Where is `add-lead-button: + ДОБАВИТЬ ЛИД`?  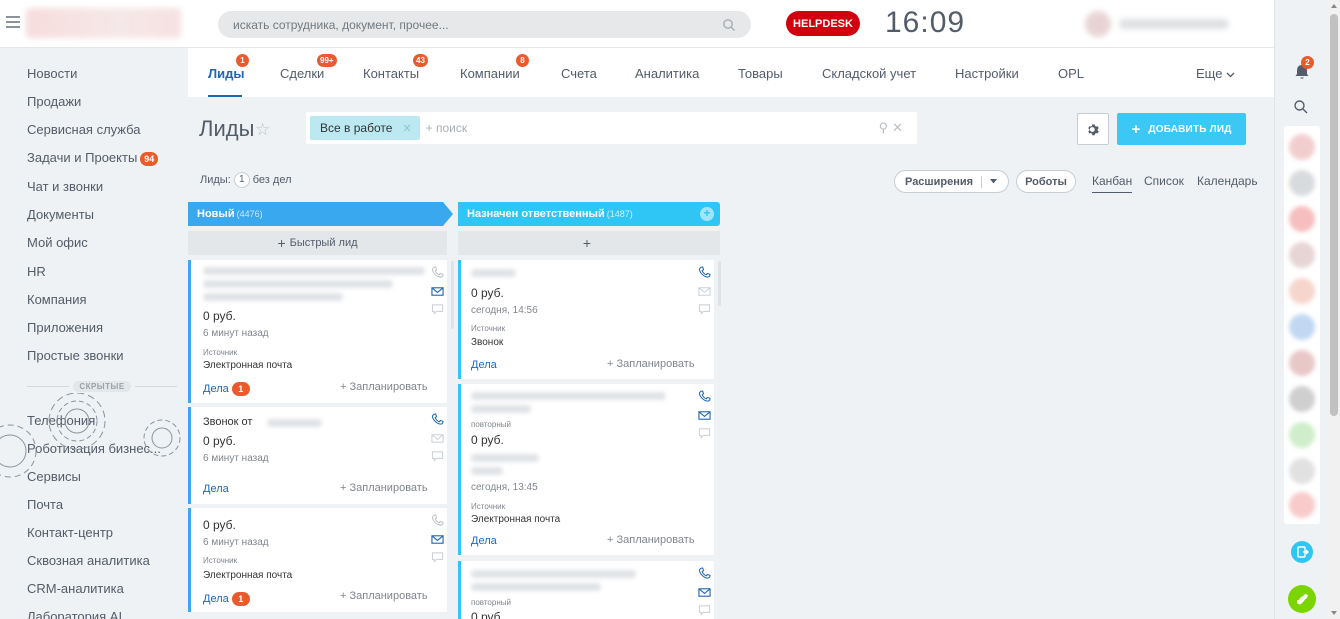
add-lead-button: + ДОБАВИТЬ ЛИД is located at coordinates (1181, 129).